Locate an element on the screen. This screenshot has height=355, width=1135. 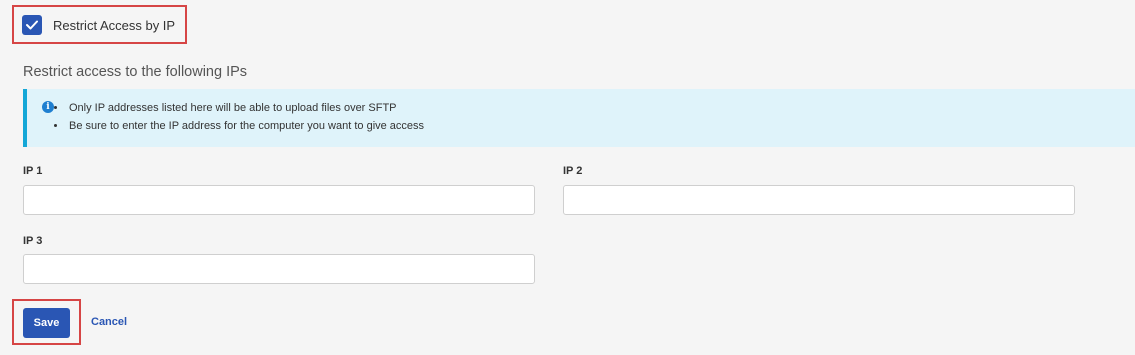
restrict-access-checkbox is located at coordinates (32, 25).